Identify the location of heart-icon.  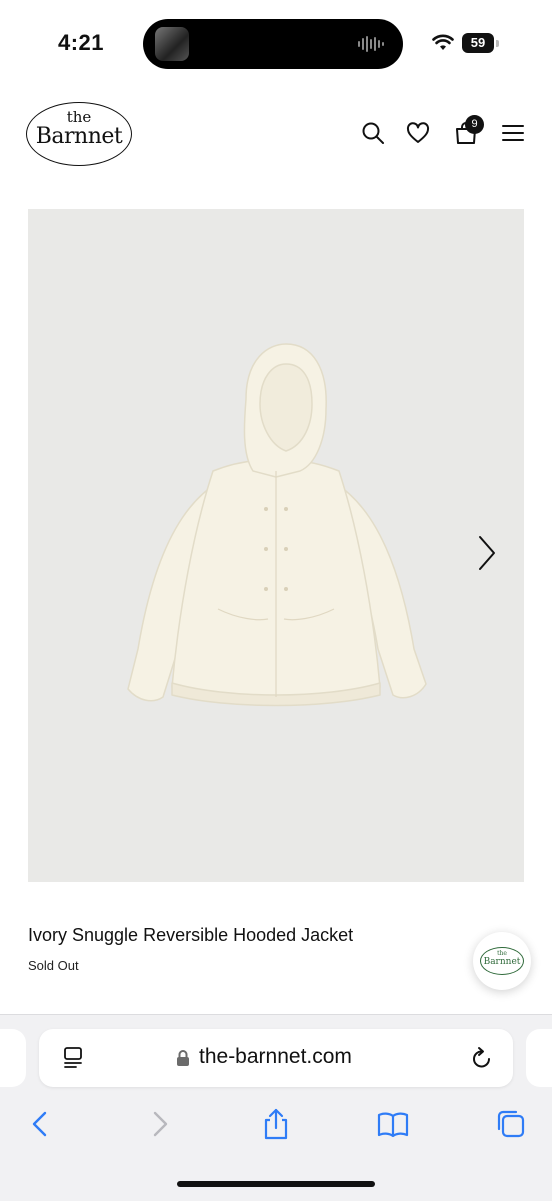
(418, 133).